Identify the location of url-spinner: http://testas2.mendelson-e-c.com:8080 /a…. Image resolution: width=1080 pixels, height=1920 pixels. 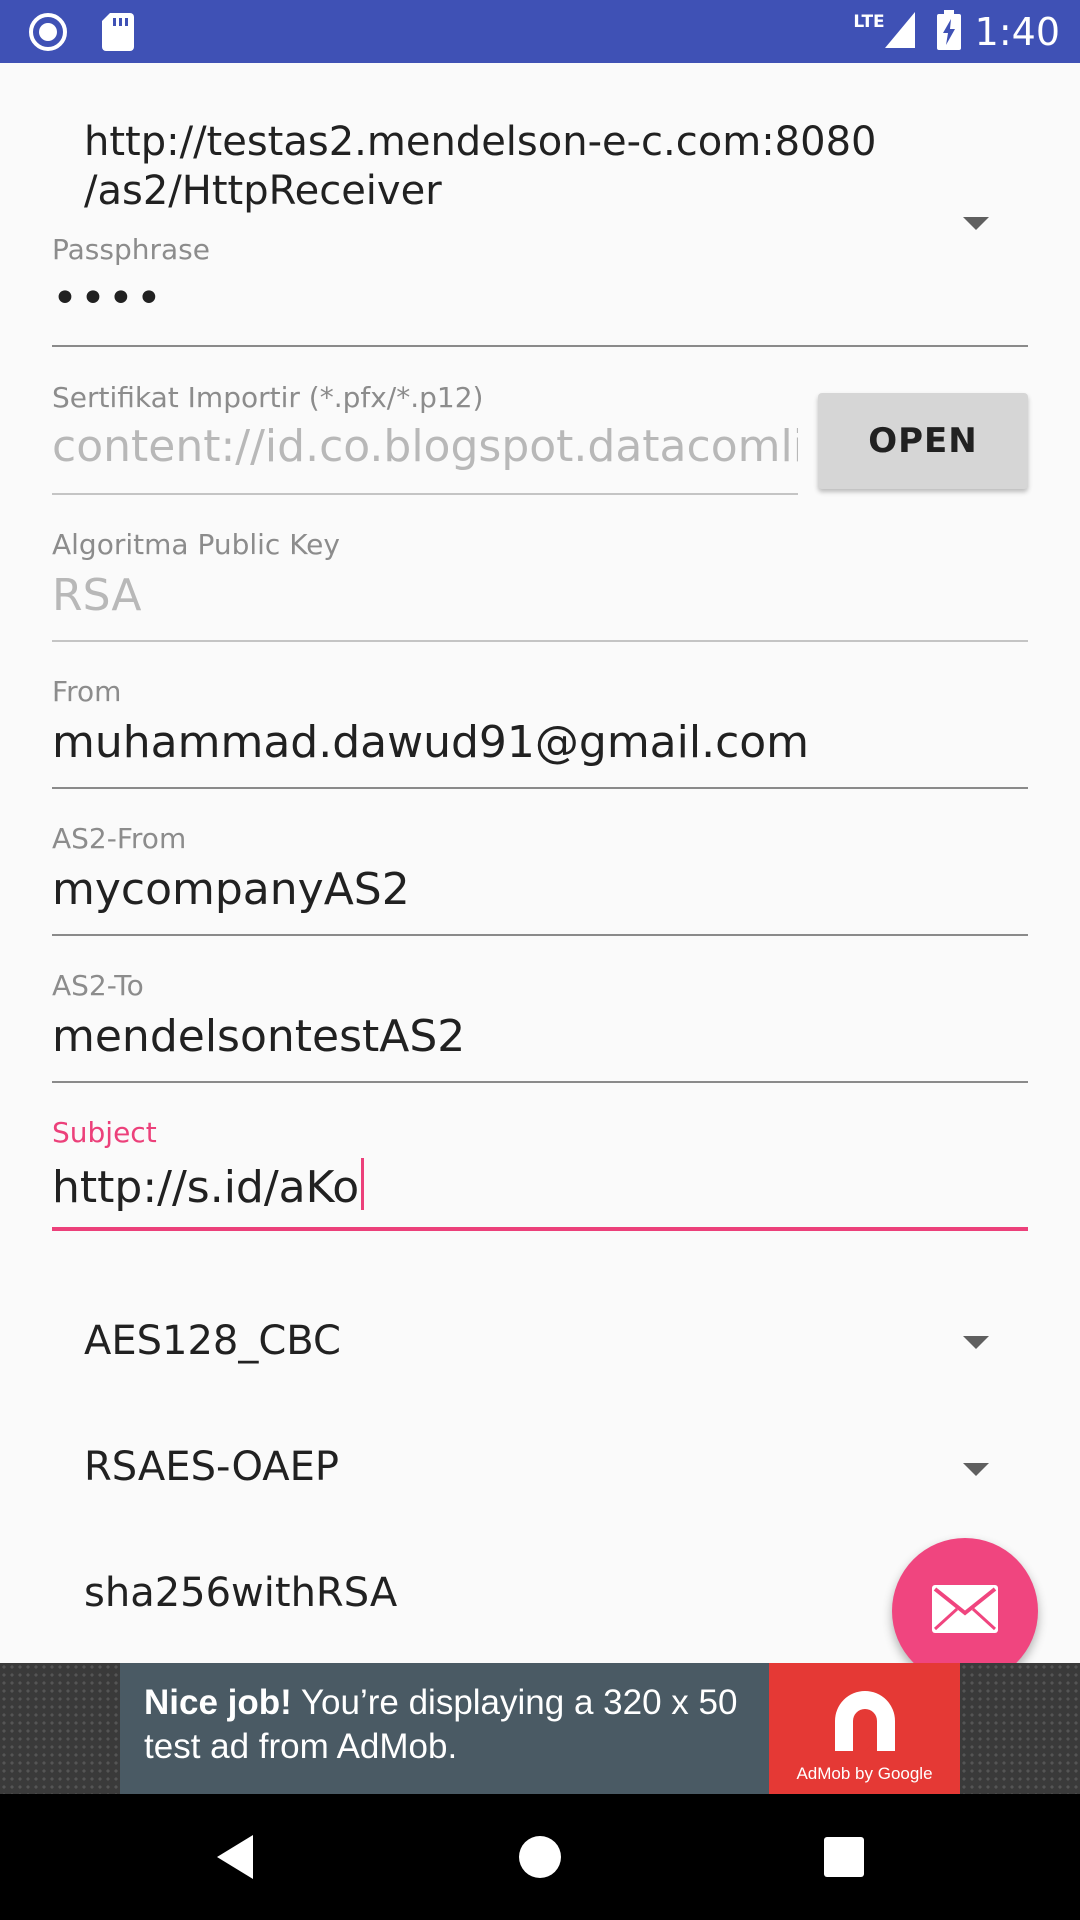
(540, 178).